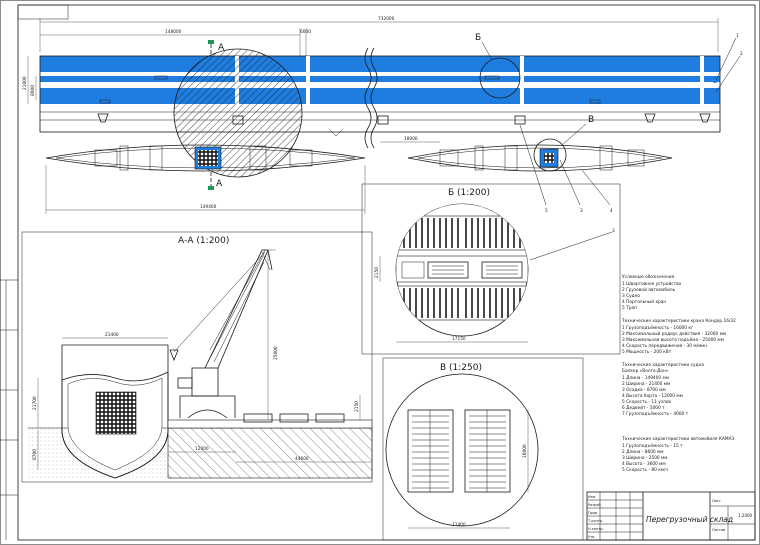 The width and height of the screenshot is (760, 545). I want to click on truck-1: 1 Грузоподъёмность - 15 т, so click(652, 446).